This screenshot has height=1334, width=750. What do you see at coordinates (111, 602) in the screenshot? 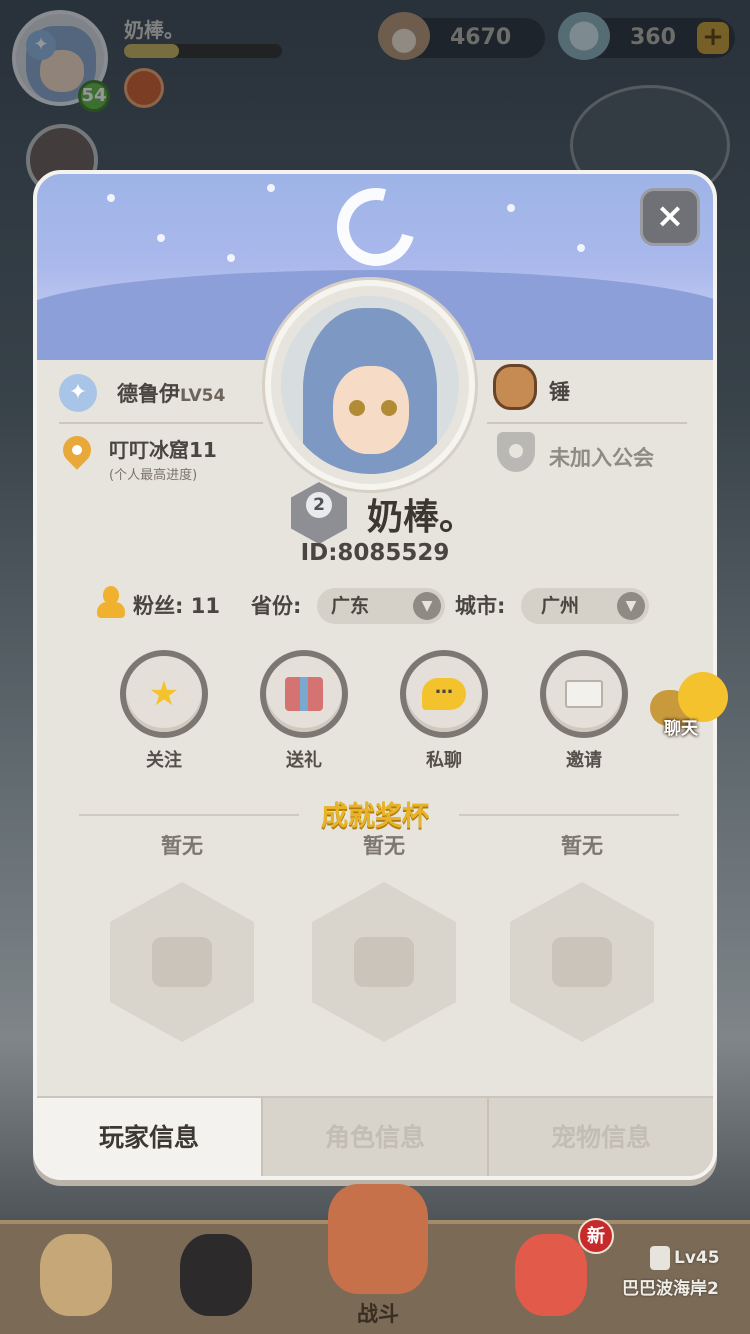
I see `fans-person-icon` at bounding box center [111, 602].